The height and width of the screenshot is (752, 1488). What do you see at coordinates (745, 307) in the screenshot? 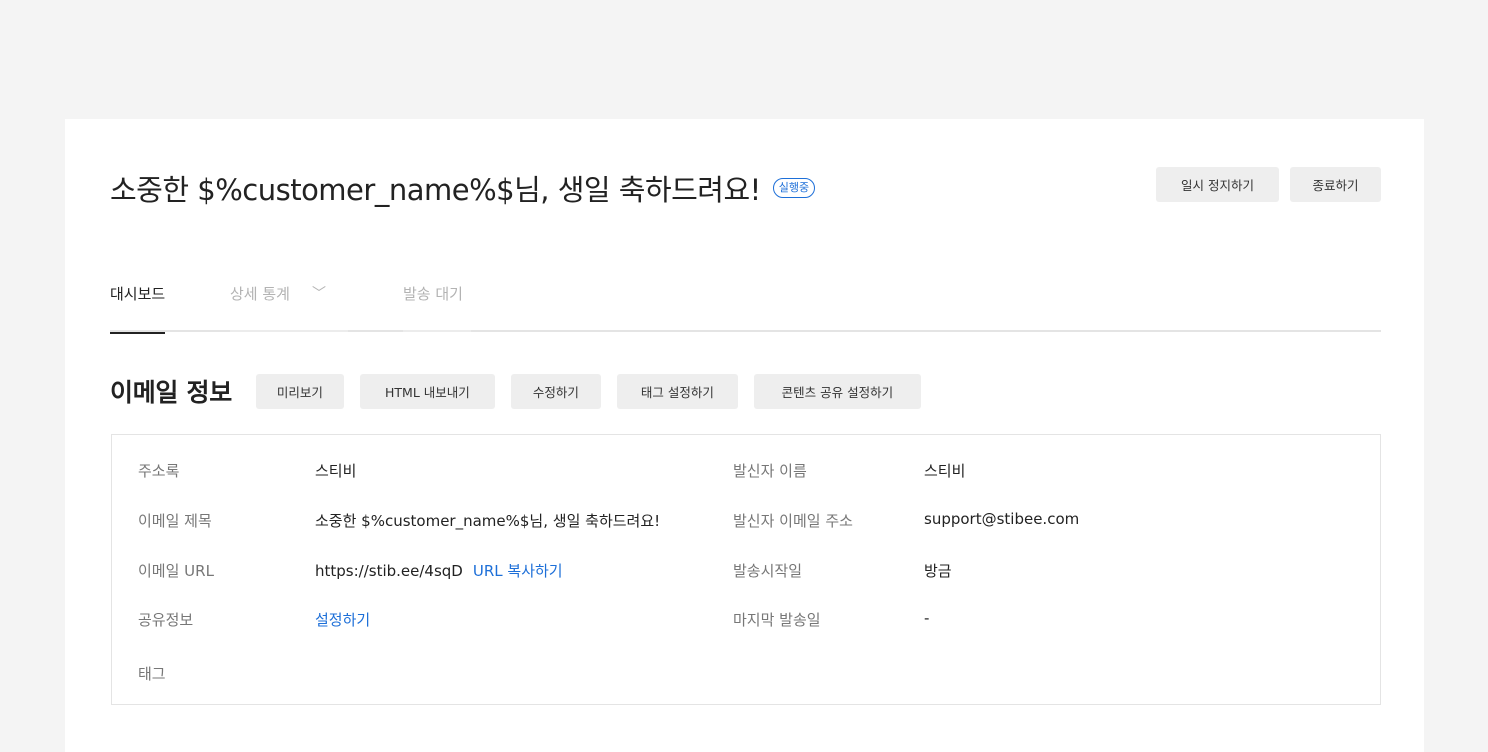
I see `tab-bar: 대시보드 상세 통계 ﹀ 발송 대기` at bounding box center [745, 307].